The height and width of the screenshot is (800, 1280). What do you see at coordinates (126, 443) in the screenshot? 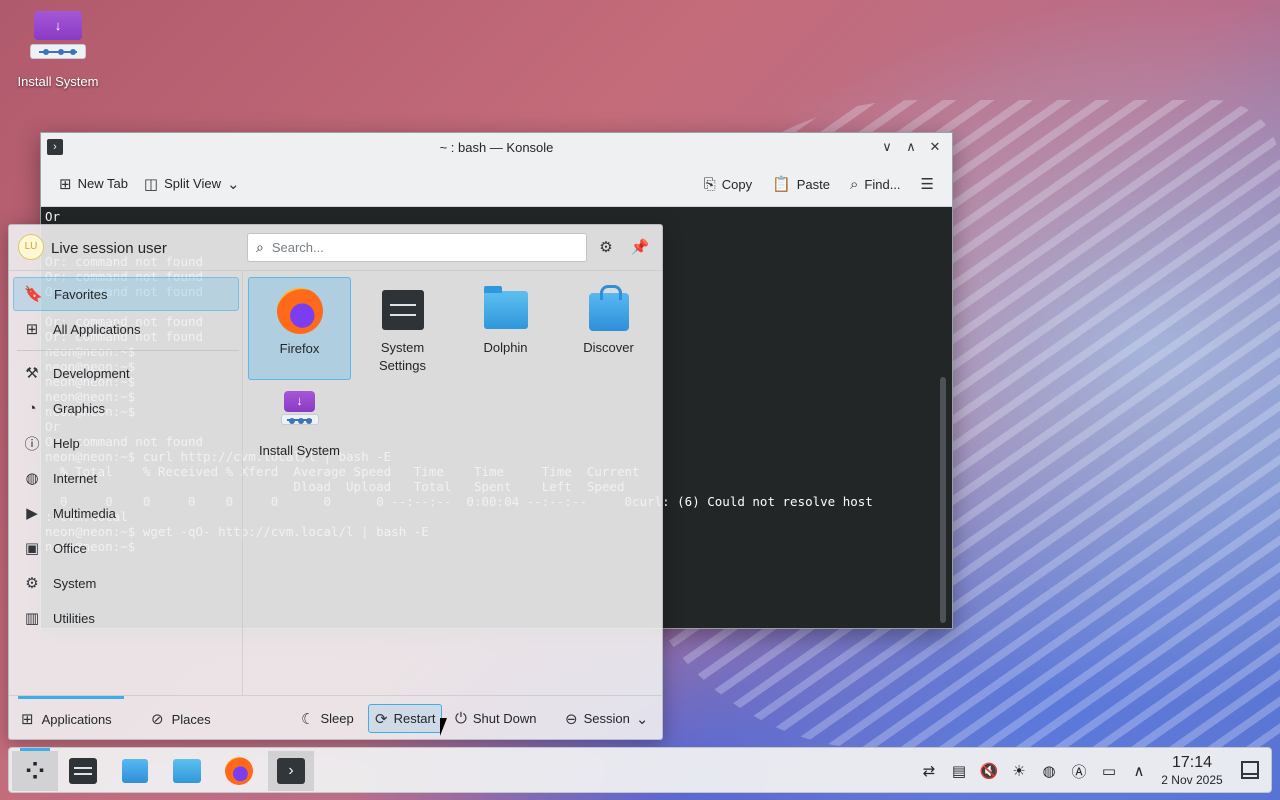
I see `category-help: ⓘ Help` at bounding box center [126, 443].